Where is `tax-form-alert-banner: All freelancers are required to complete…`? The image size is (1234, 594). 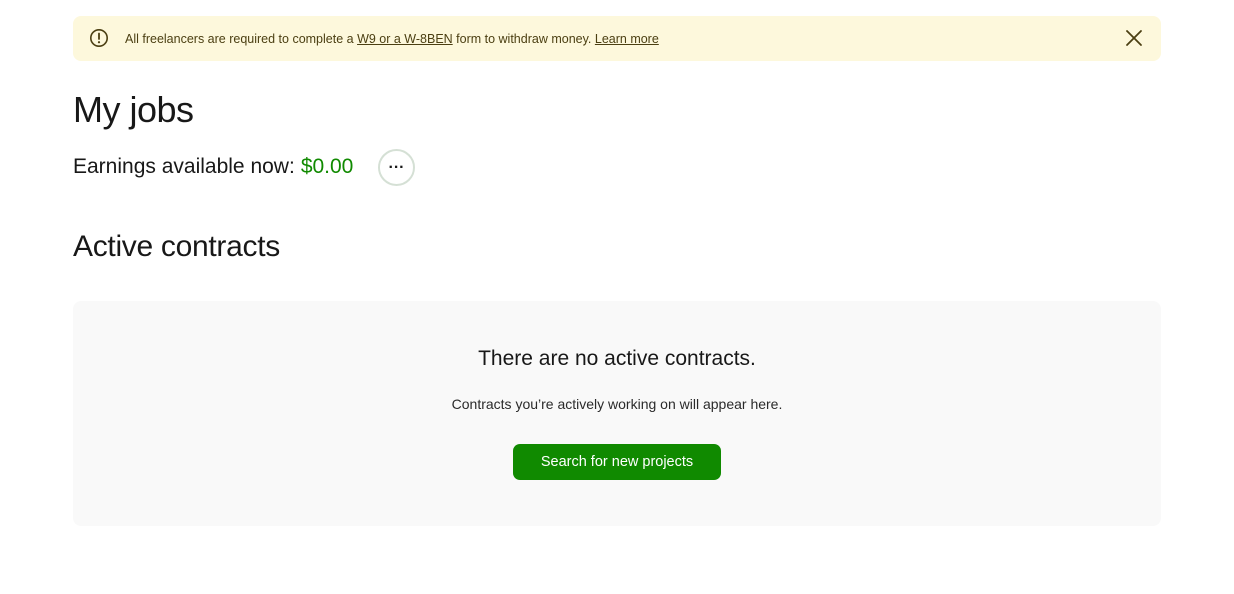 tax-form-alert-banner: All freelancers are required to complete… is located at coordinates (617, 38).